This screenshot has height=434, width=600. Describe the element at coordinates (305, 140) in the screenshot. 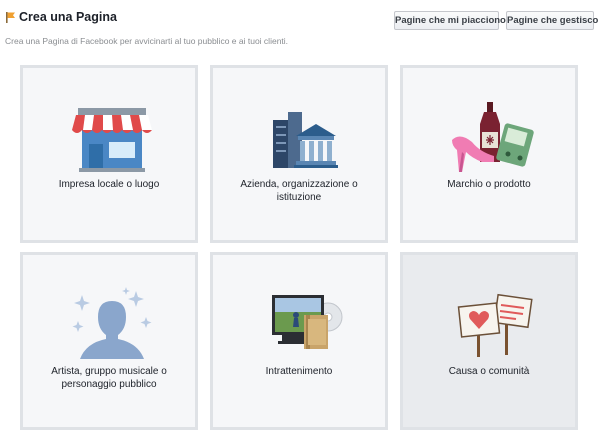

I see `buildings-icon` at that location.